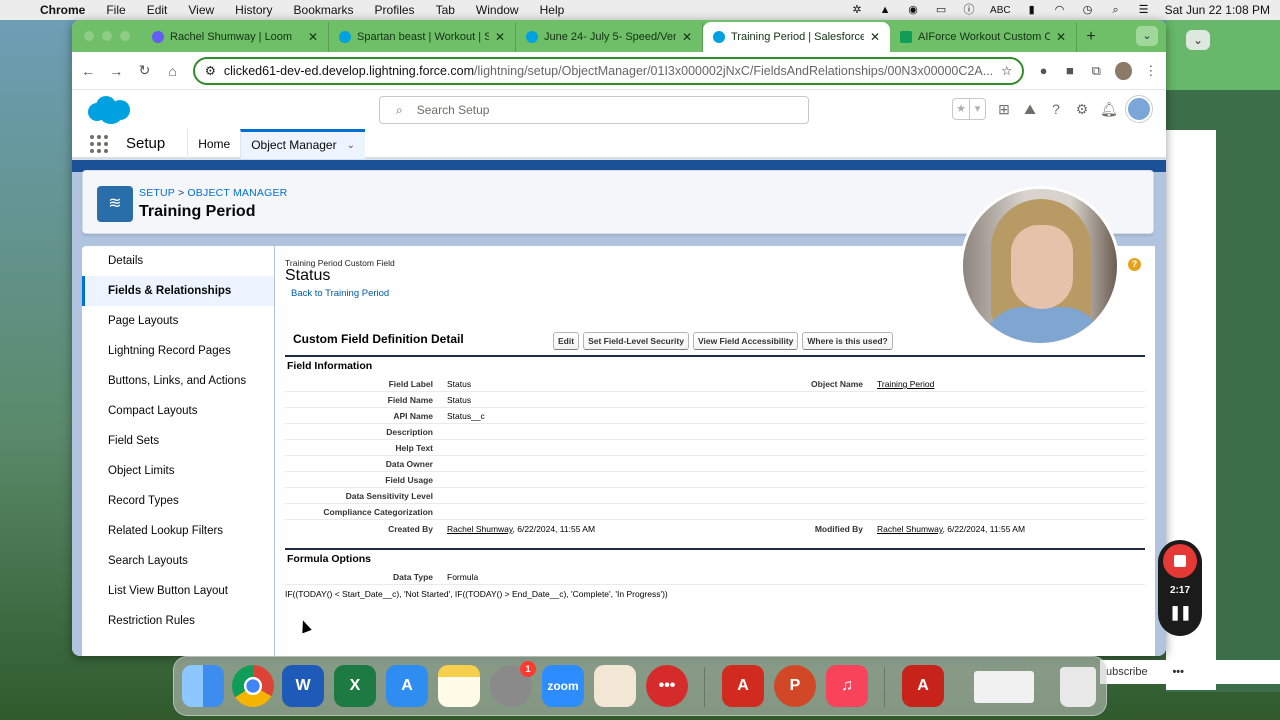 Image resolution: width=1280 pixels, height=720 pixels. What do you see at coordinates (910, 529) in the screenshot?
I see `modified-by-user-link: Rachel Shumway` at bounding box center [910, 529].